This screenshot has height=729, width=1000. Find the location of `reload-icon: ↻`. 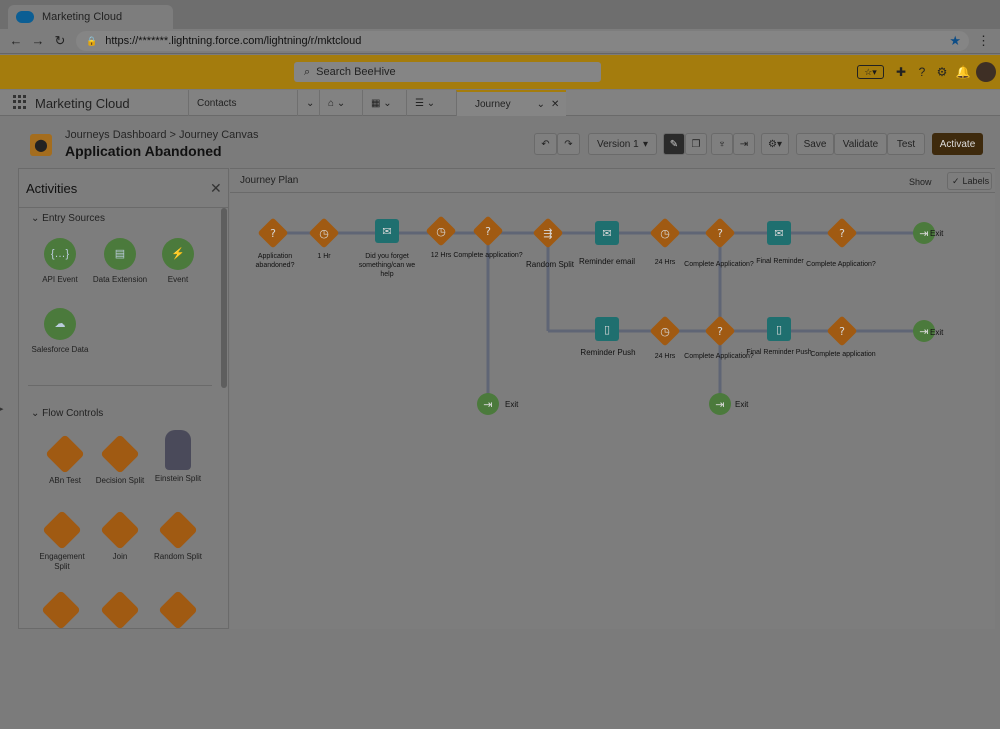

reload-icon: ↻ is located at coordinates (60, 41).